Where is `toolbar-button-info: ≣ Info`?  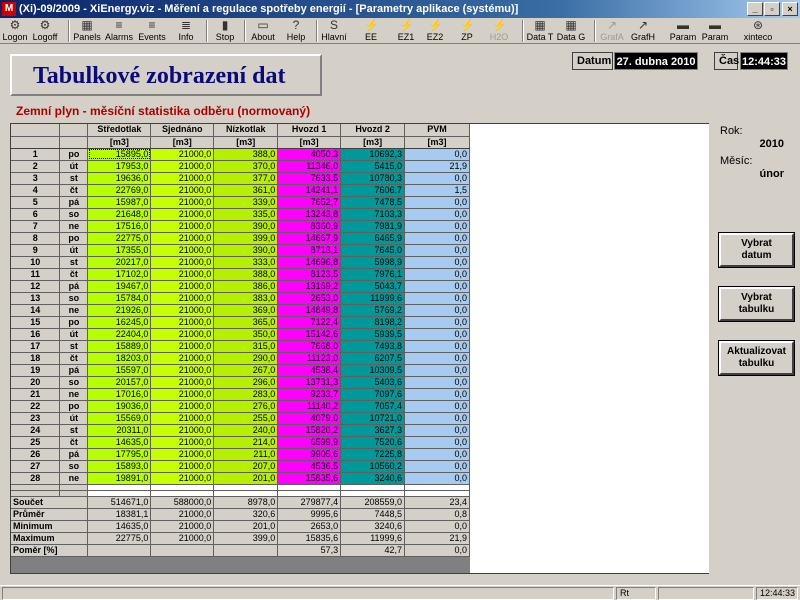
toolbar-button-info: ≣ Info is located at coordinates (186, 31).